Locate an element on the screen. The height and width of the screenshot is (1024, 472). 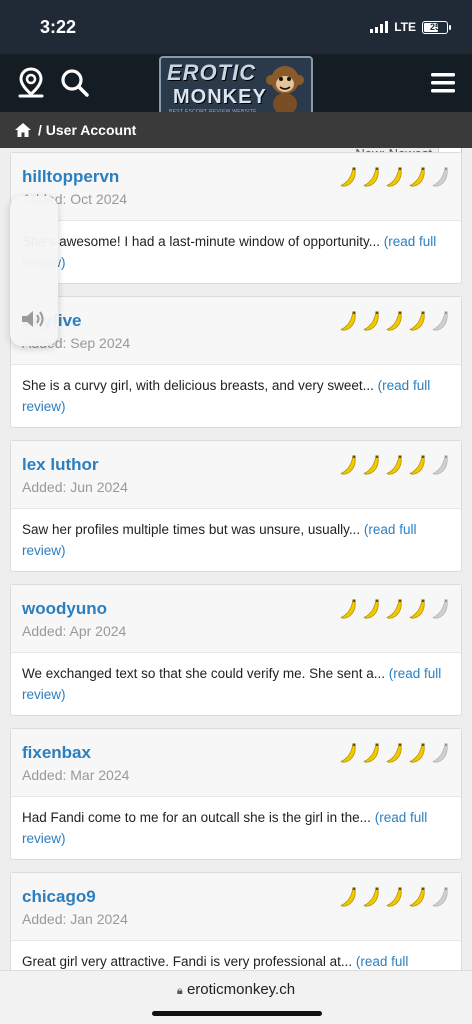
review-header: lex luthor Added: Jun 2024 is located at coordinates (236, 475).